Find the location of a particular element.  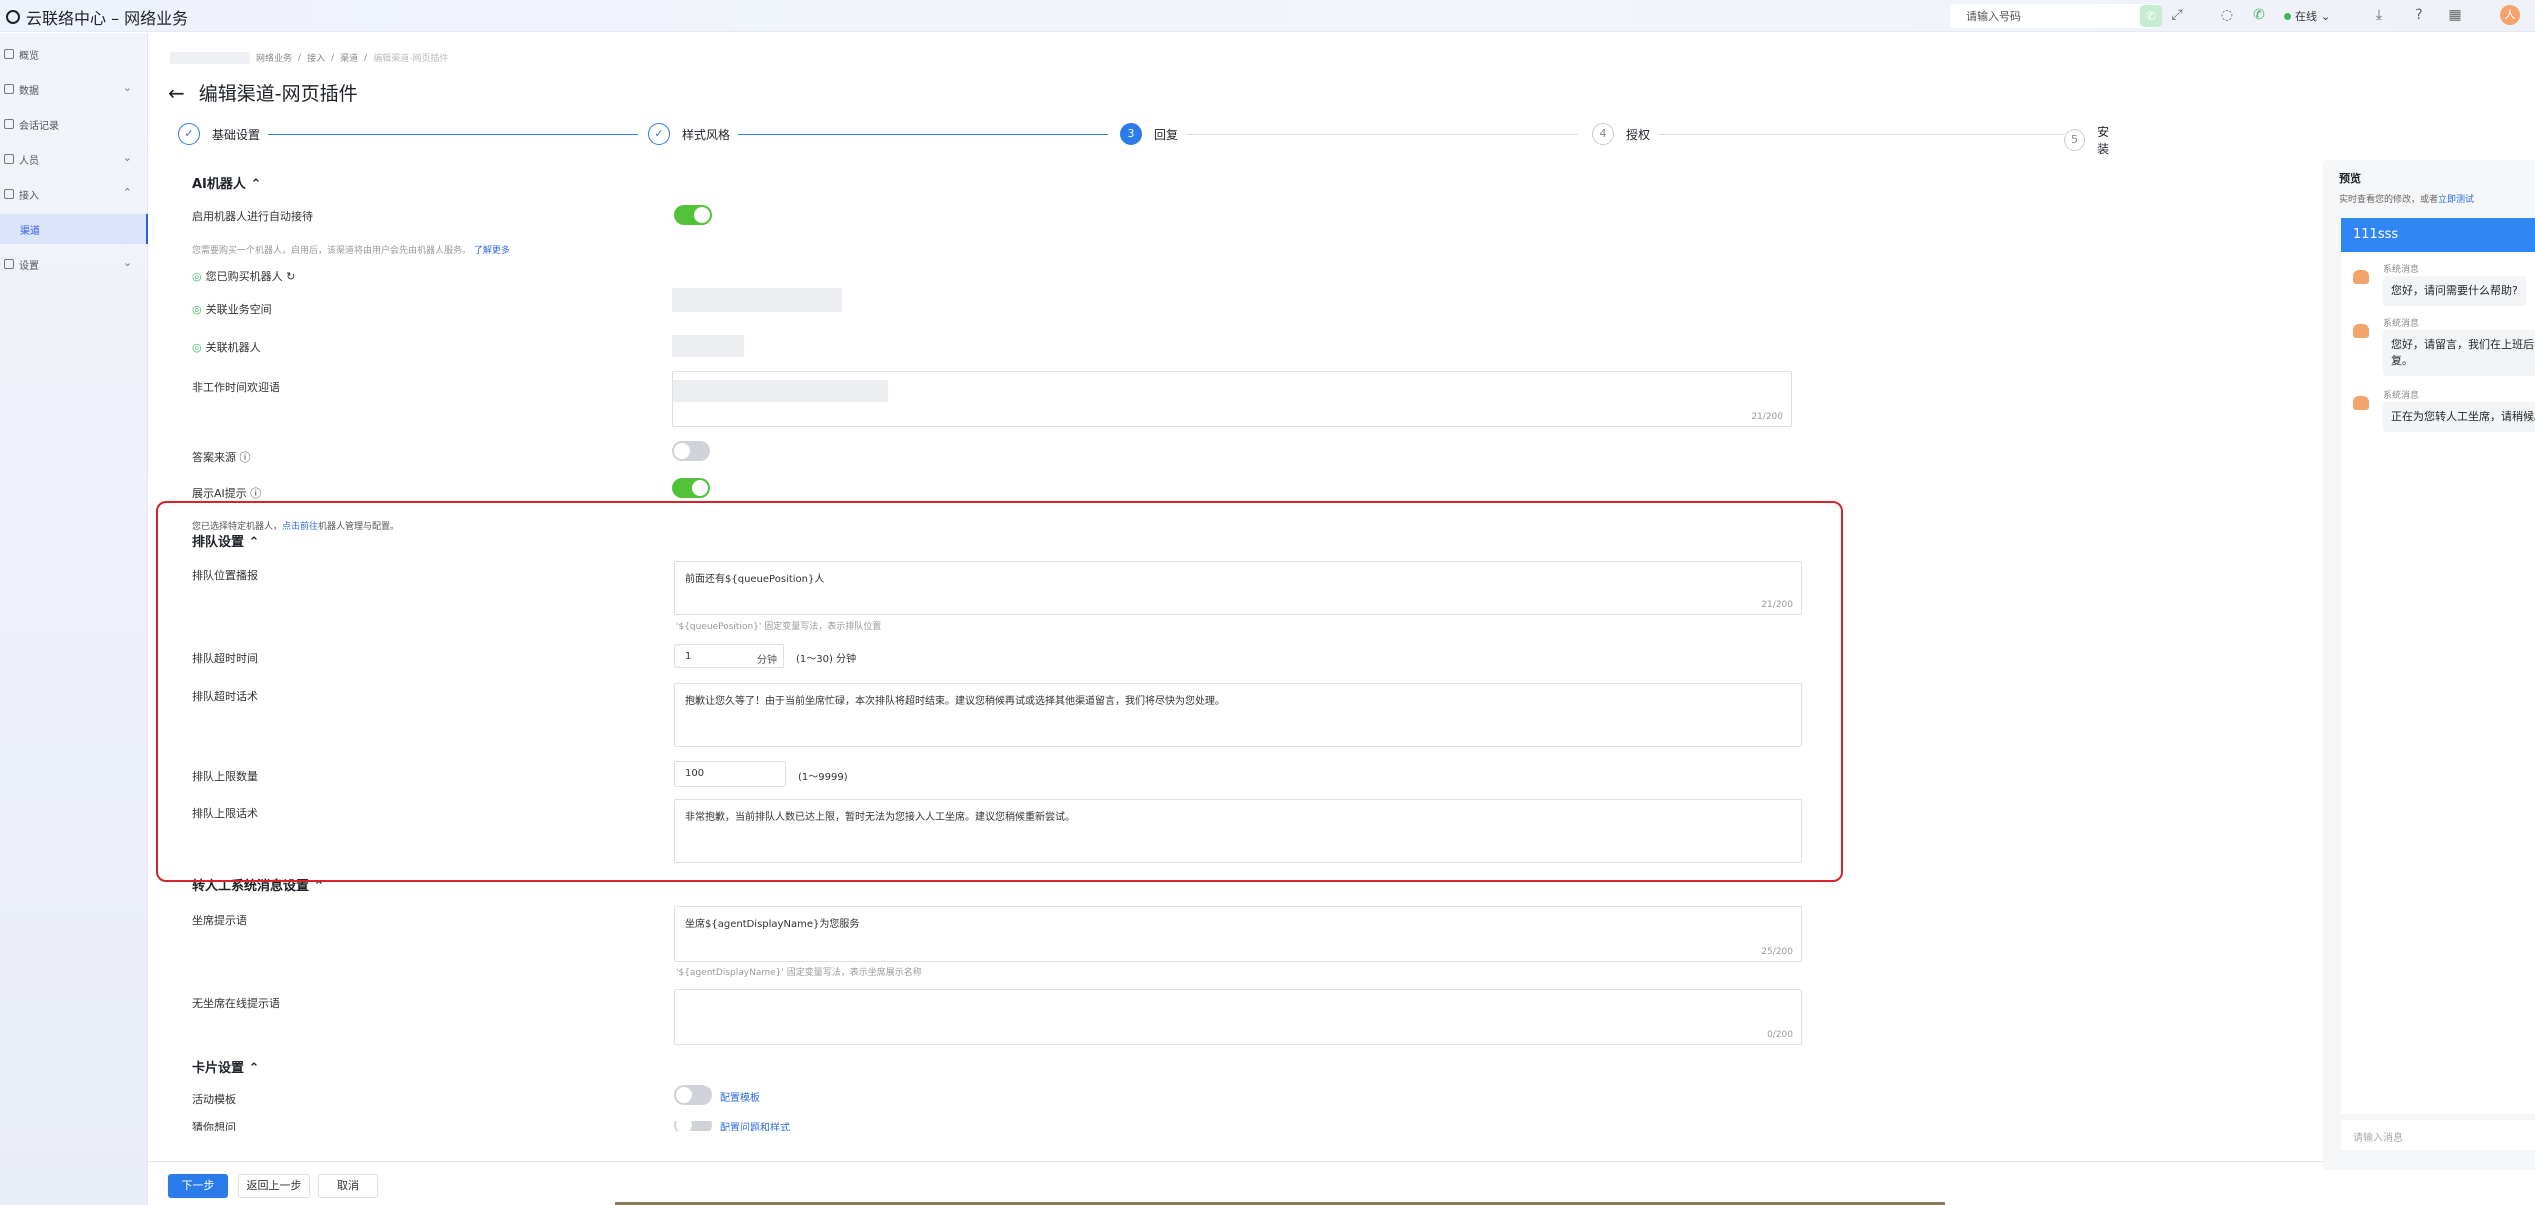

sidebar-item-channels: 渠道 is located at coordinates (74, 229).